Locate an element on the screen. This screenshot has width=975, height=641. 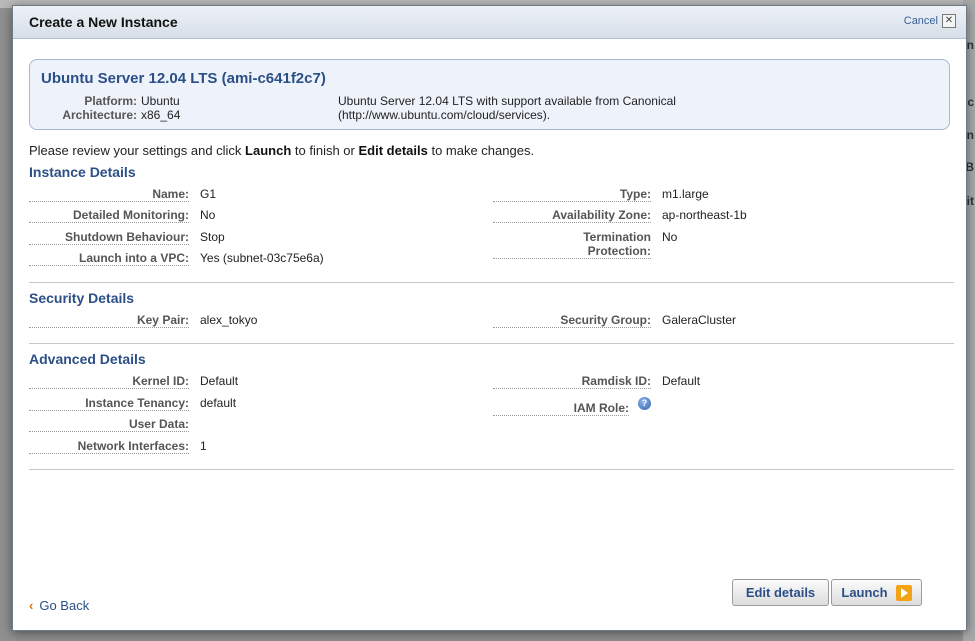
kernel-id-value: Default is located at coordinates (219, 381).